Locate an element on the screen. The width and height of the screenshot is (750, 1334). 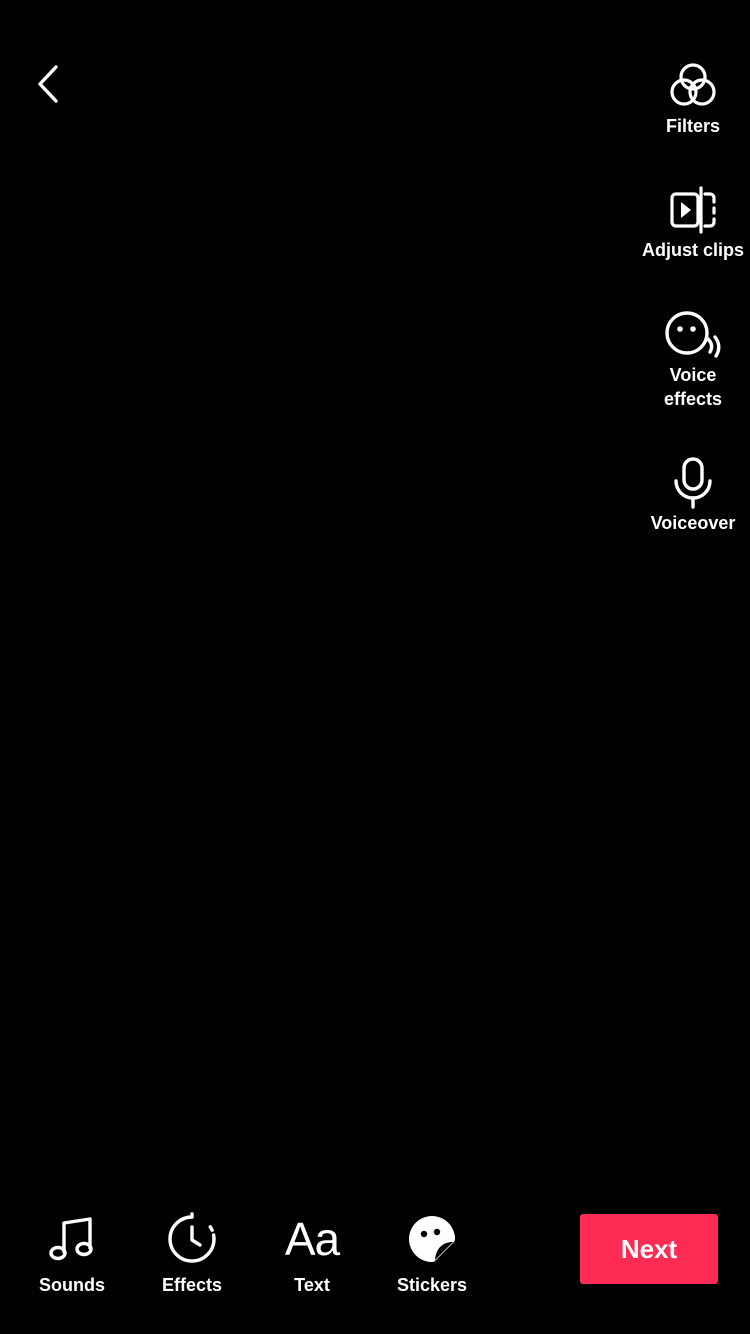
text-icon-glyph: Aa is located at coordinates (312, 1239).